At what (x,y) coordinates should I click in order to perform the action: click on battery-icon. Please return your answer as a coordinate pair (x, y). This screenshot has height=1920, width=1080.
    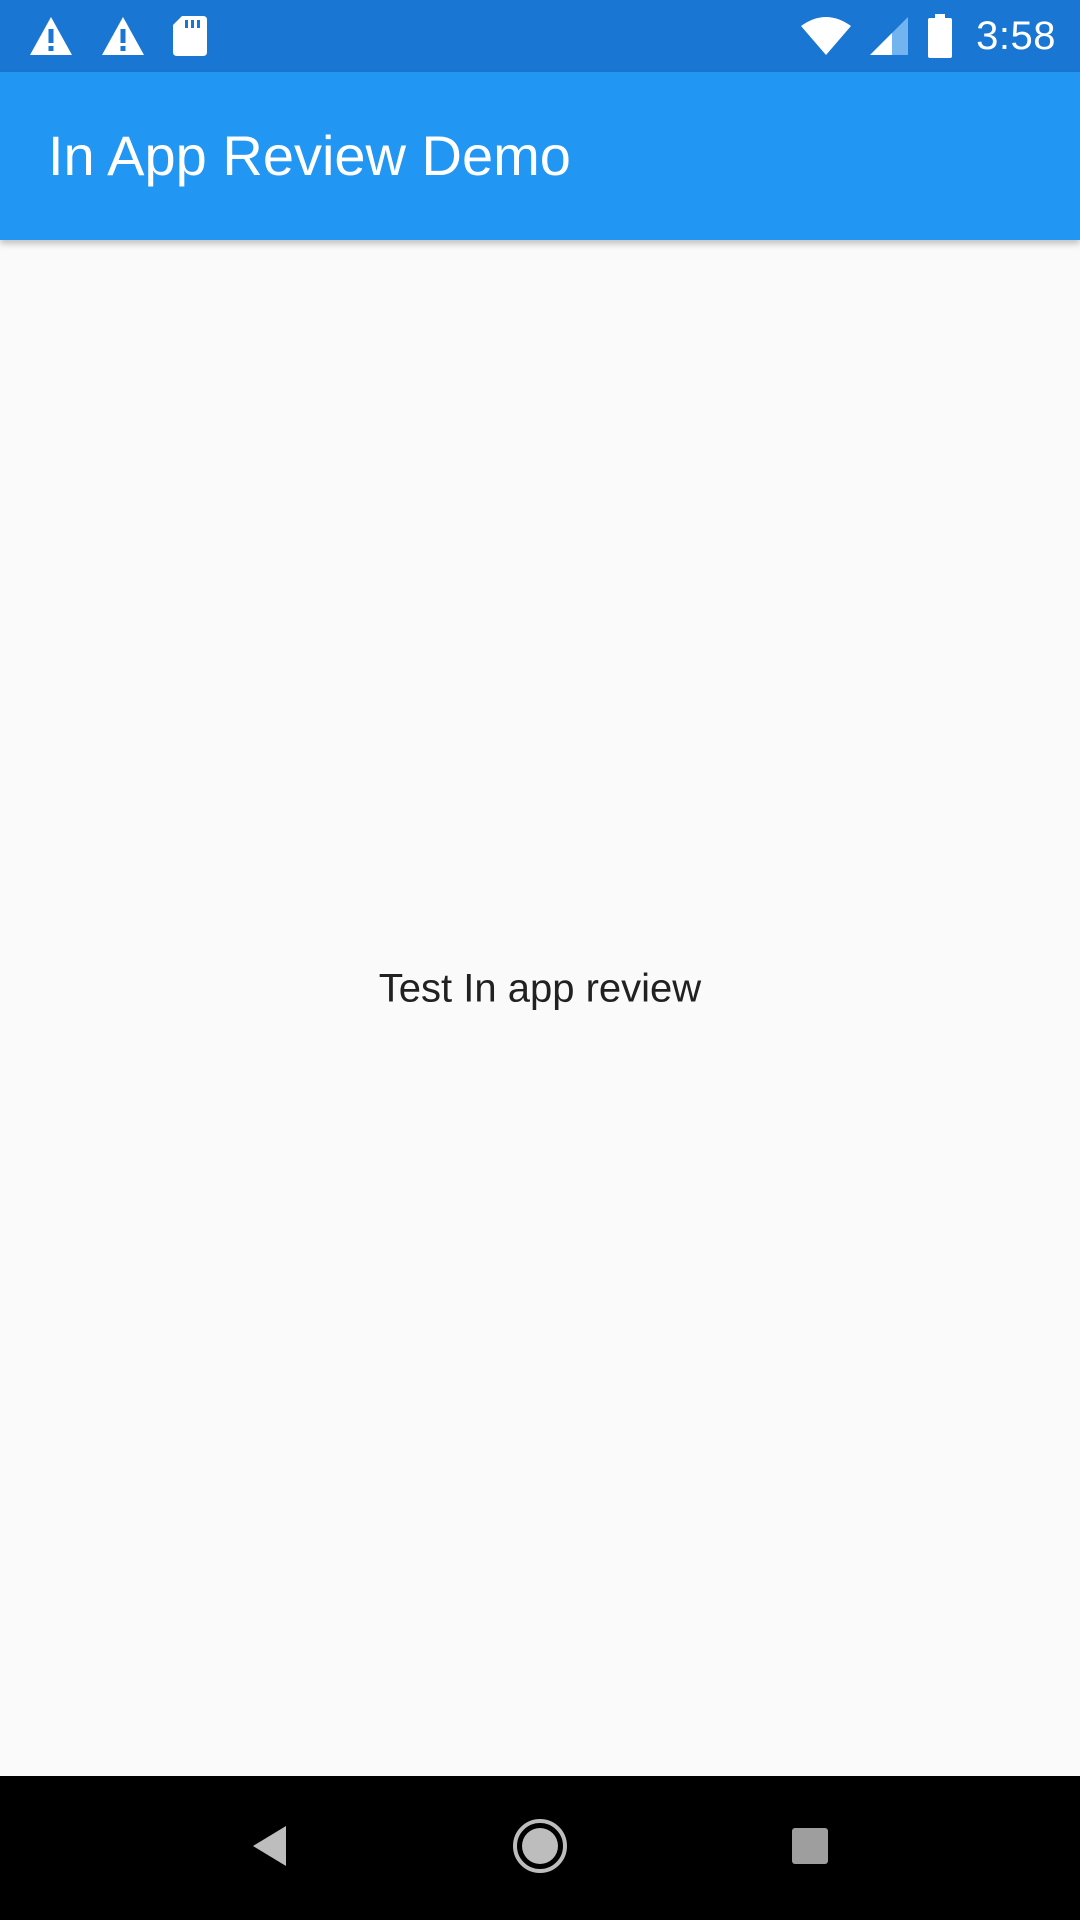
    Looking at the image, I should click on (940, 36).